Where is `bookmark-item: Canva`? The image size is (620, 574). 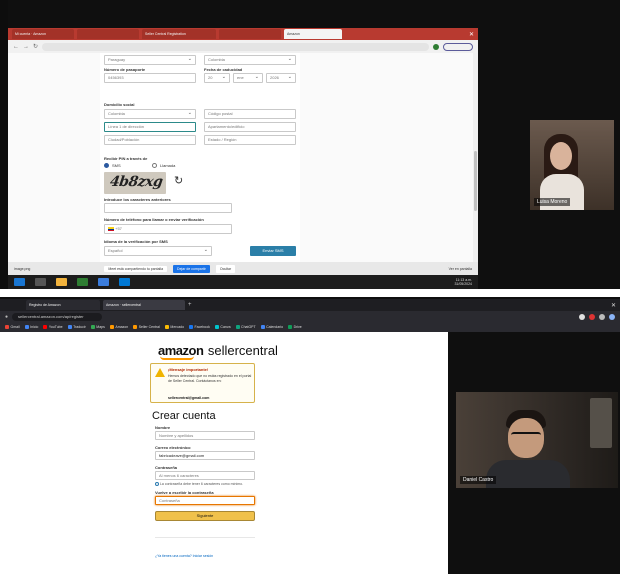 bookmark-item: Canva is located at coordinates (222, 327).